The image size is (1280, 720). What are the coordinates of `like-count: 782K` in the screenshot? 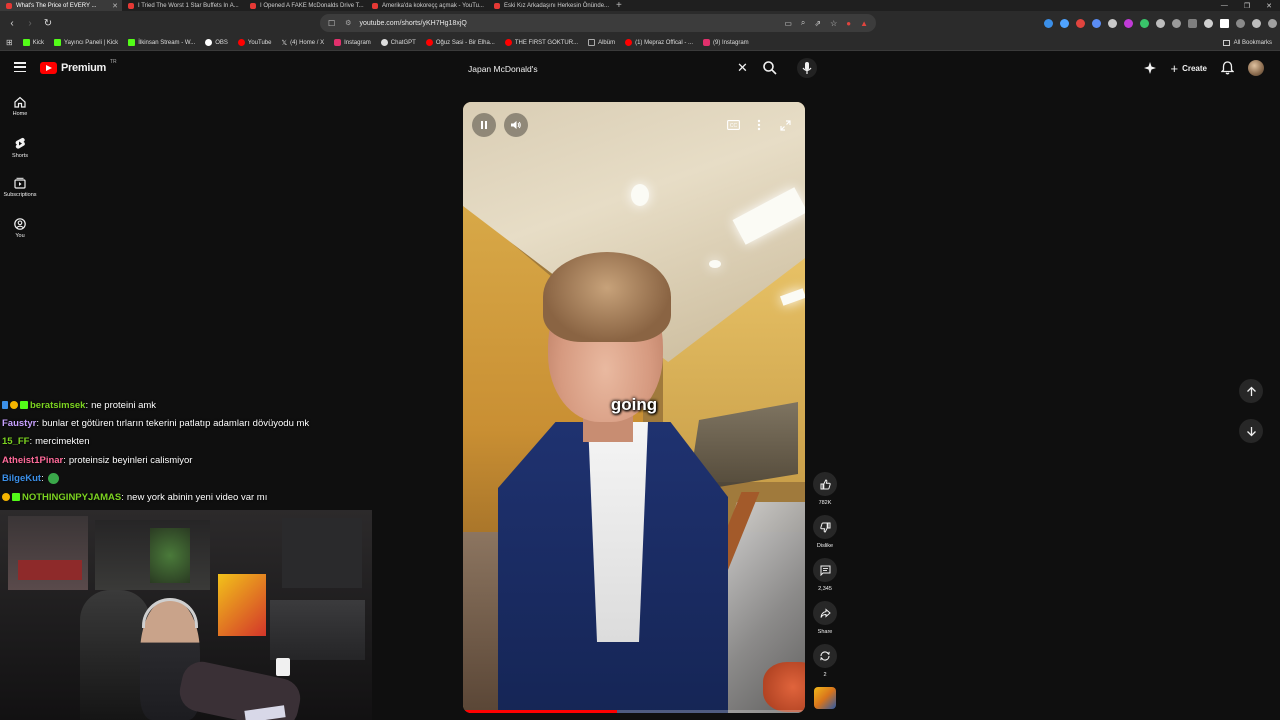 It's located at (825, 503).